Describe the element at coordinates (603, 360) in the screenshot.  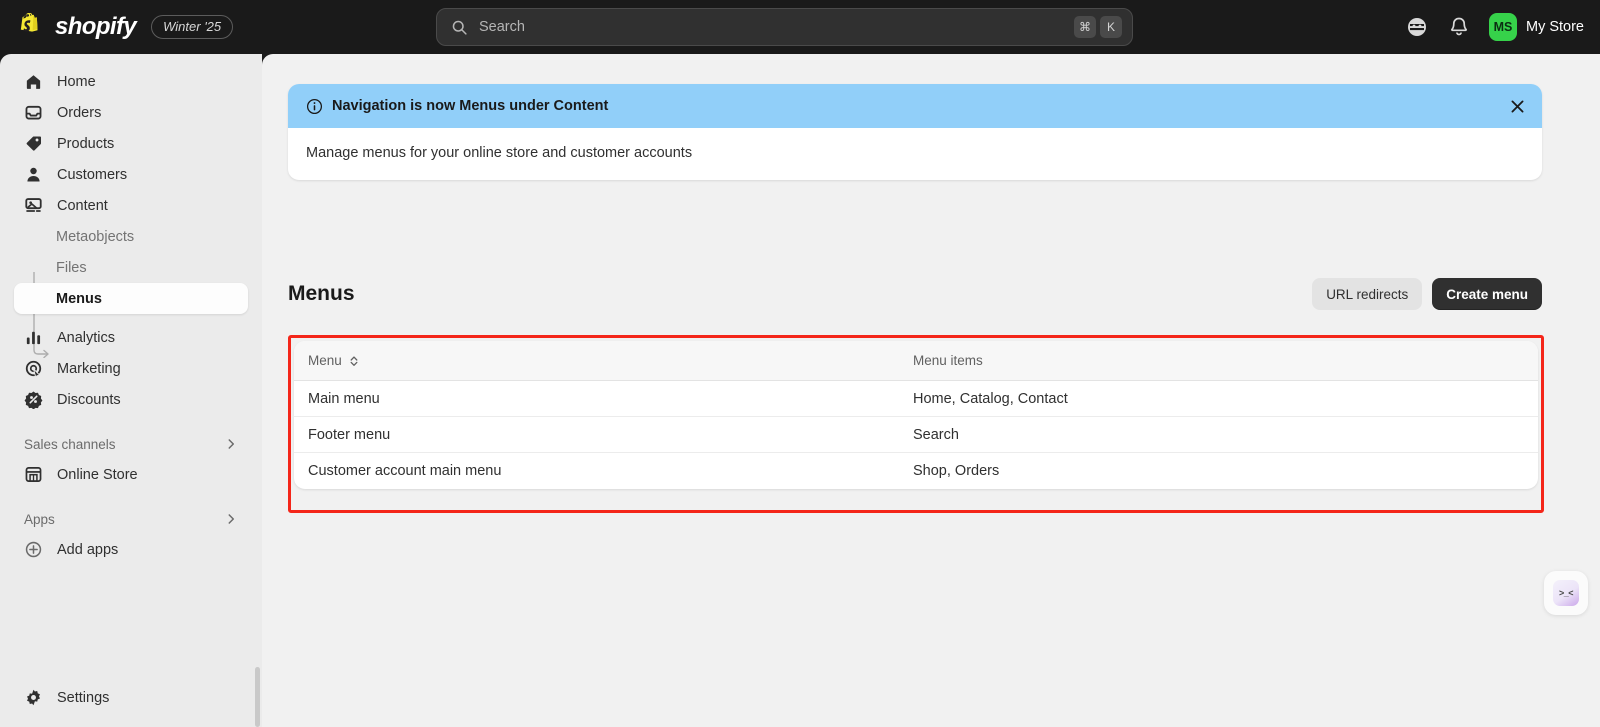
I see `column-header-menu: Menu` at that location.